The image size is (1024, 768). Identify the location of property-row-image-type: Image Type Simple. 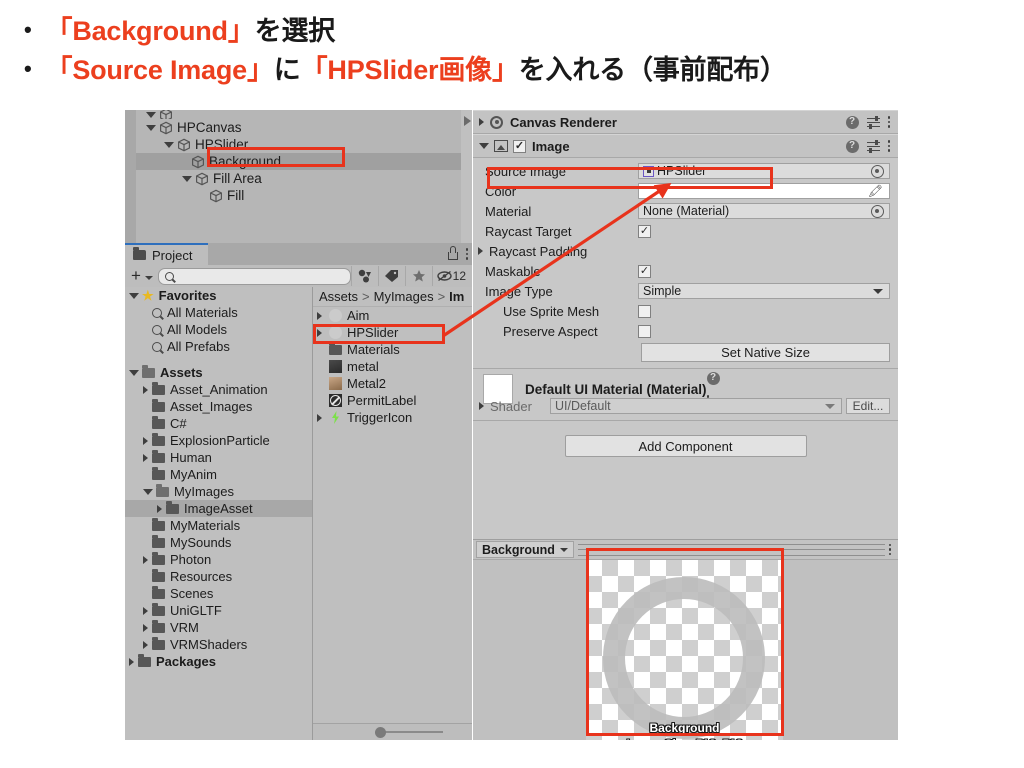
(685, 291).